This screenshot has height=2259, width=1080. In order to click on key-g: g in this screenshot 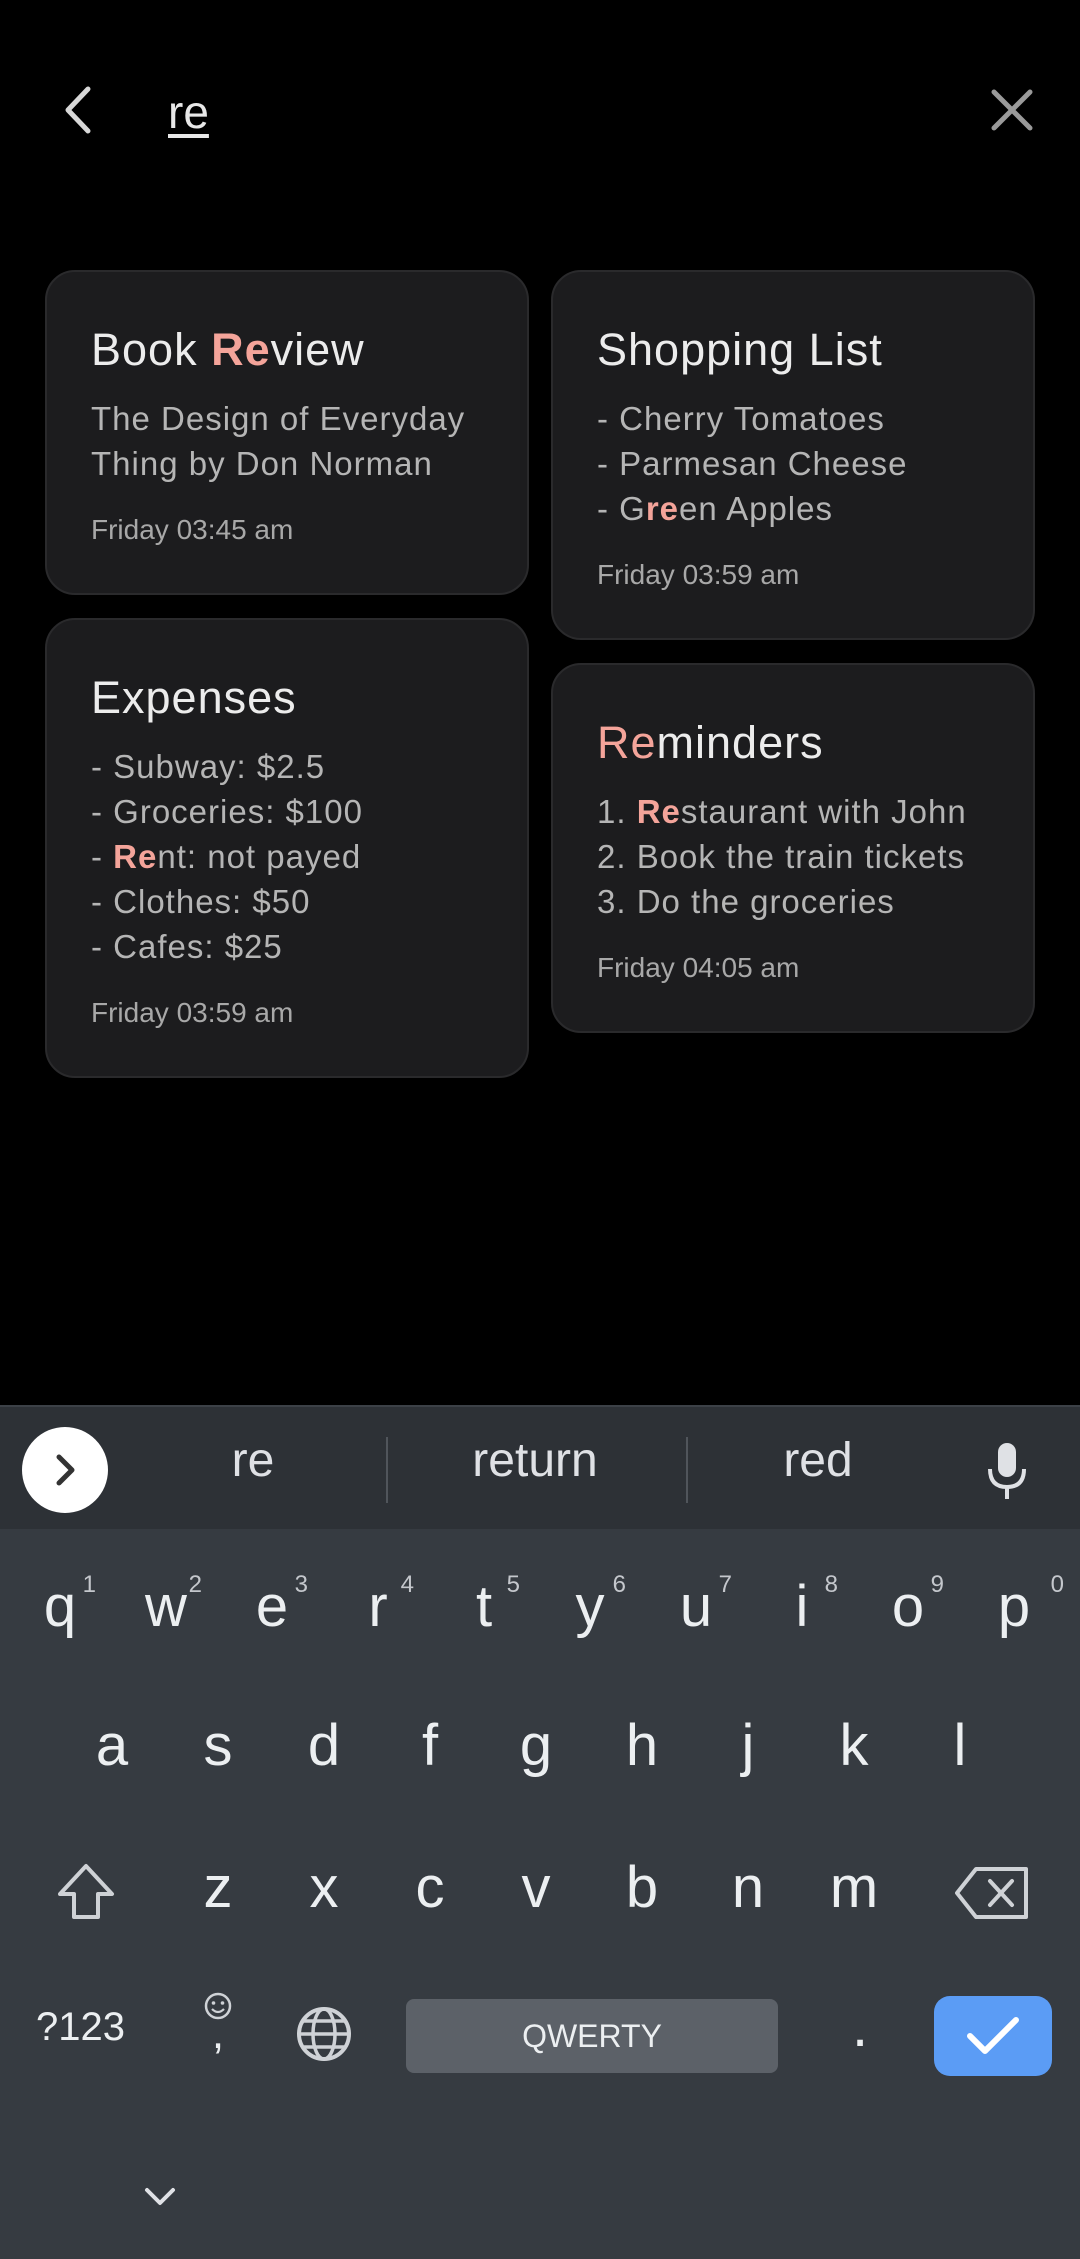, I will do `click(536, 1745)`.